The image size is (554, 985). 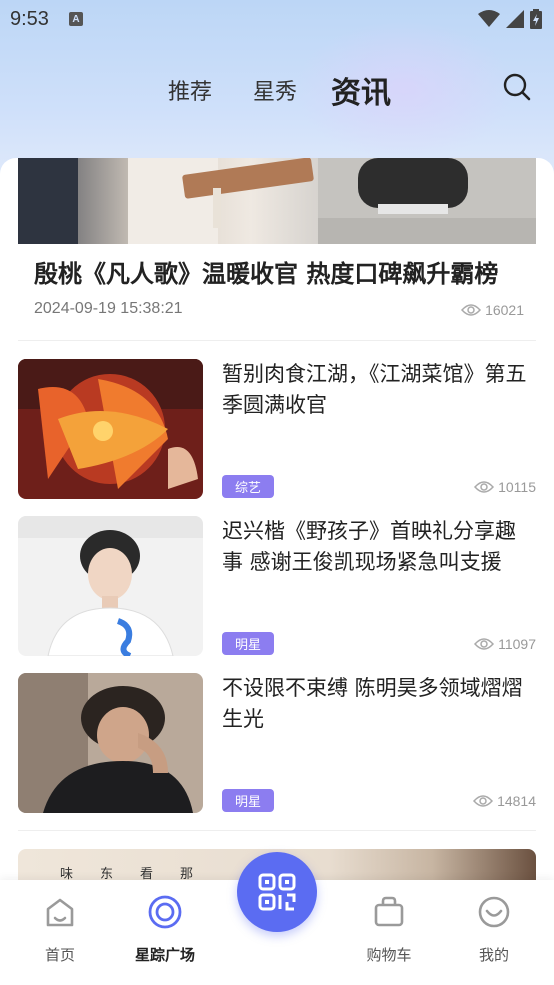 I want to click on tabbar-item-home: 首页, so click(x=60, y=929).